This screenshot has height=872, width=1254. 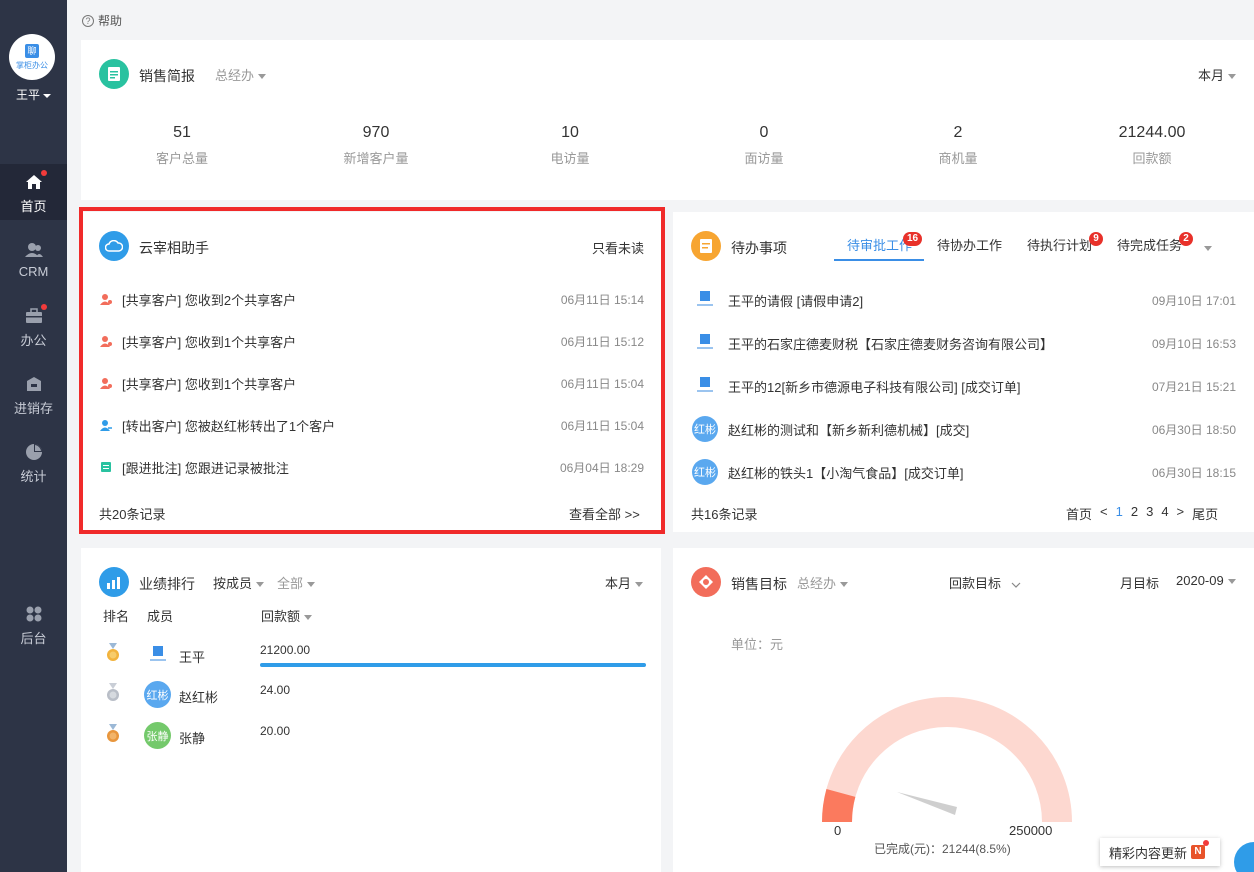 What do you see at coordinates (1205, 513) in the screenshot?
I see `pager-last: 尾页` at bounding box center [1205, 513].